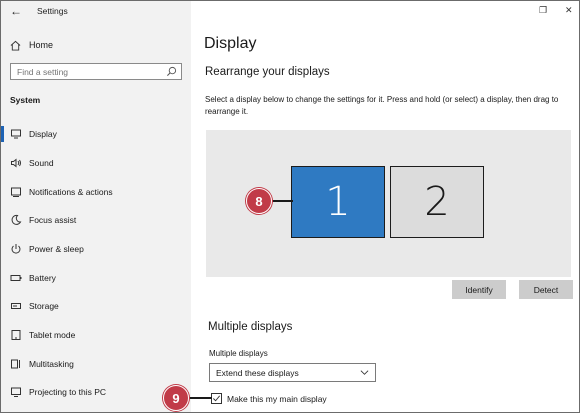  I want to click on identify-button: Identify, so click(479, 289).